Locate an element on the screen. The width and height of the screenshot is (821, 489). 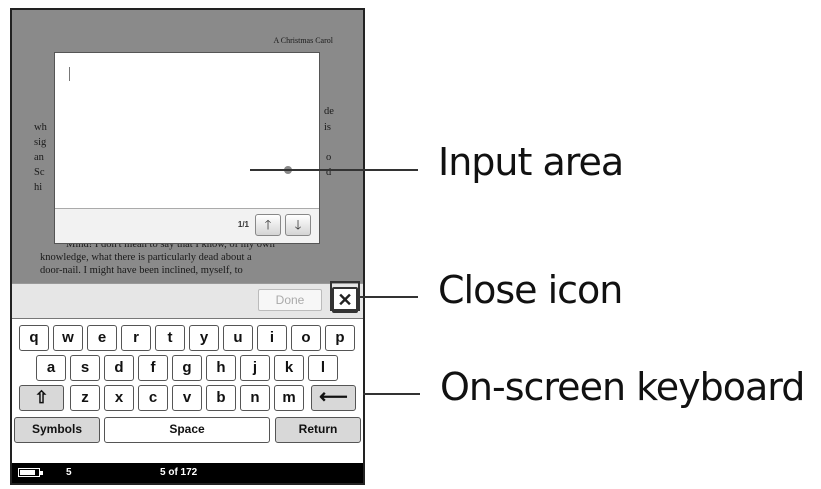
key-u: u is located at coordinates (238, 338).